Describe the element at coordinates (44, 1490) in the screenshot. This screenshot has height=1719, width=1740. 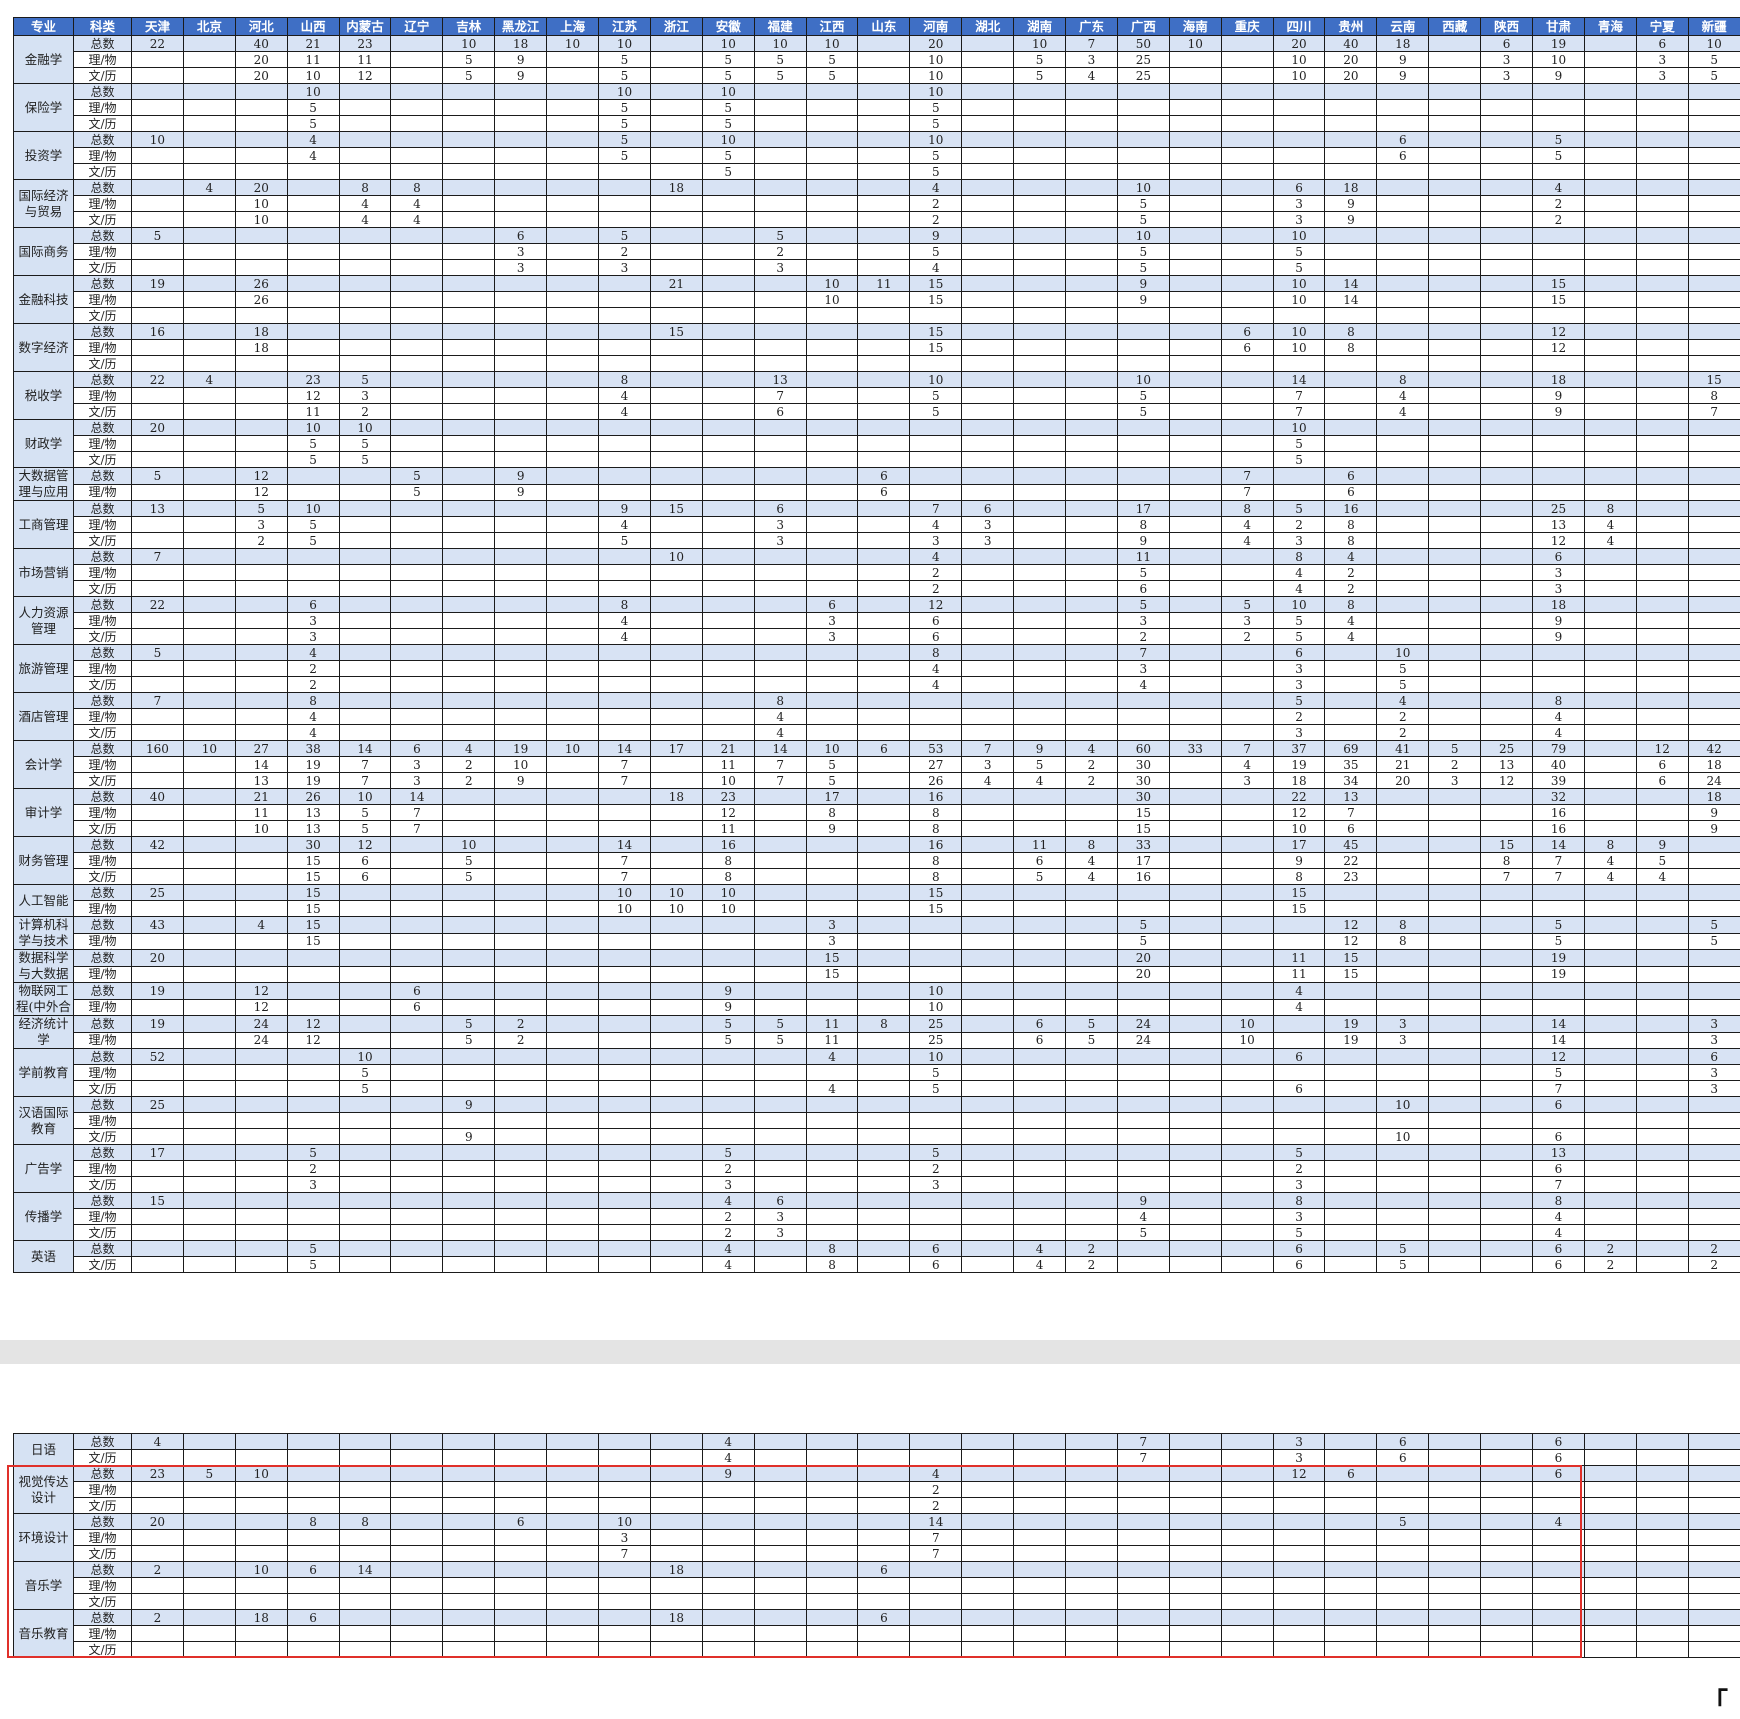
I see `major-name-cell: 视觉传达设计` at that location.